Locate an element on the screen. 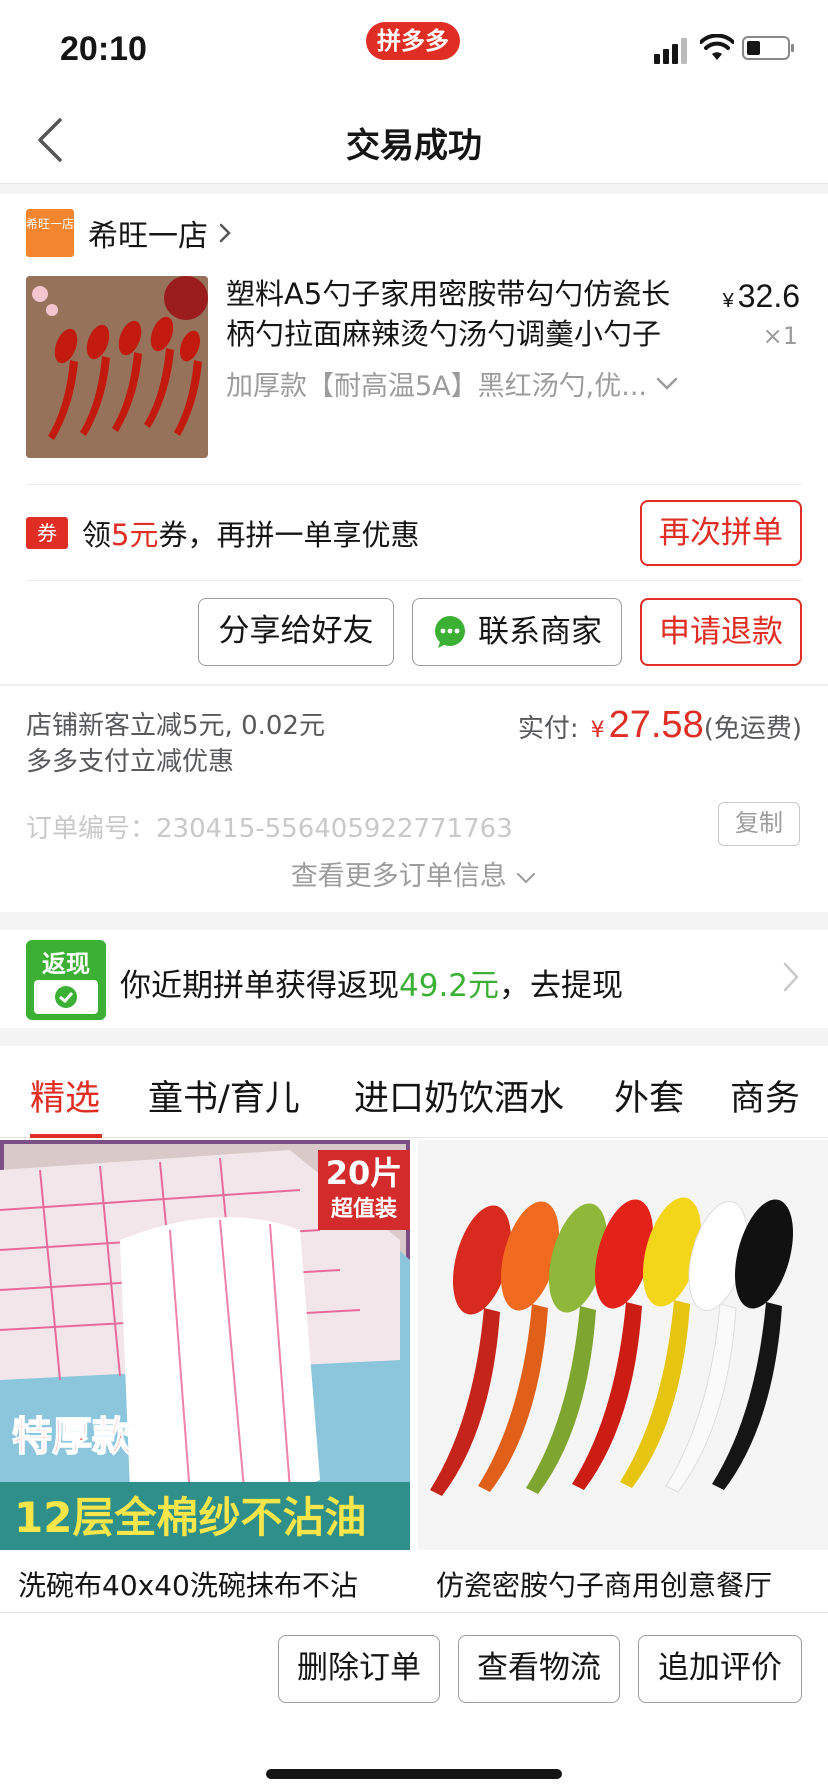  dishcloth-image: 20片 超值装 特厚款 12层全棉纱不沾油 is located at coordinates (205, 1345).